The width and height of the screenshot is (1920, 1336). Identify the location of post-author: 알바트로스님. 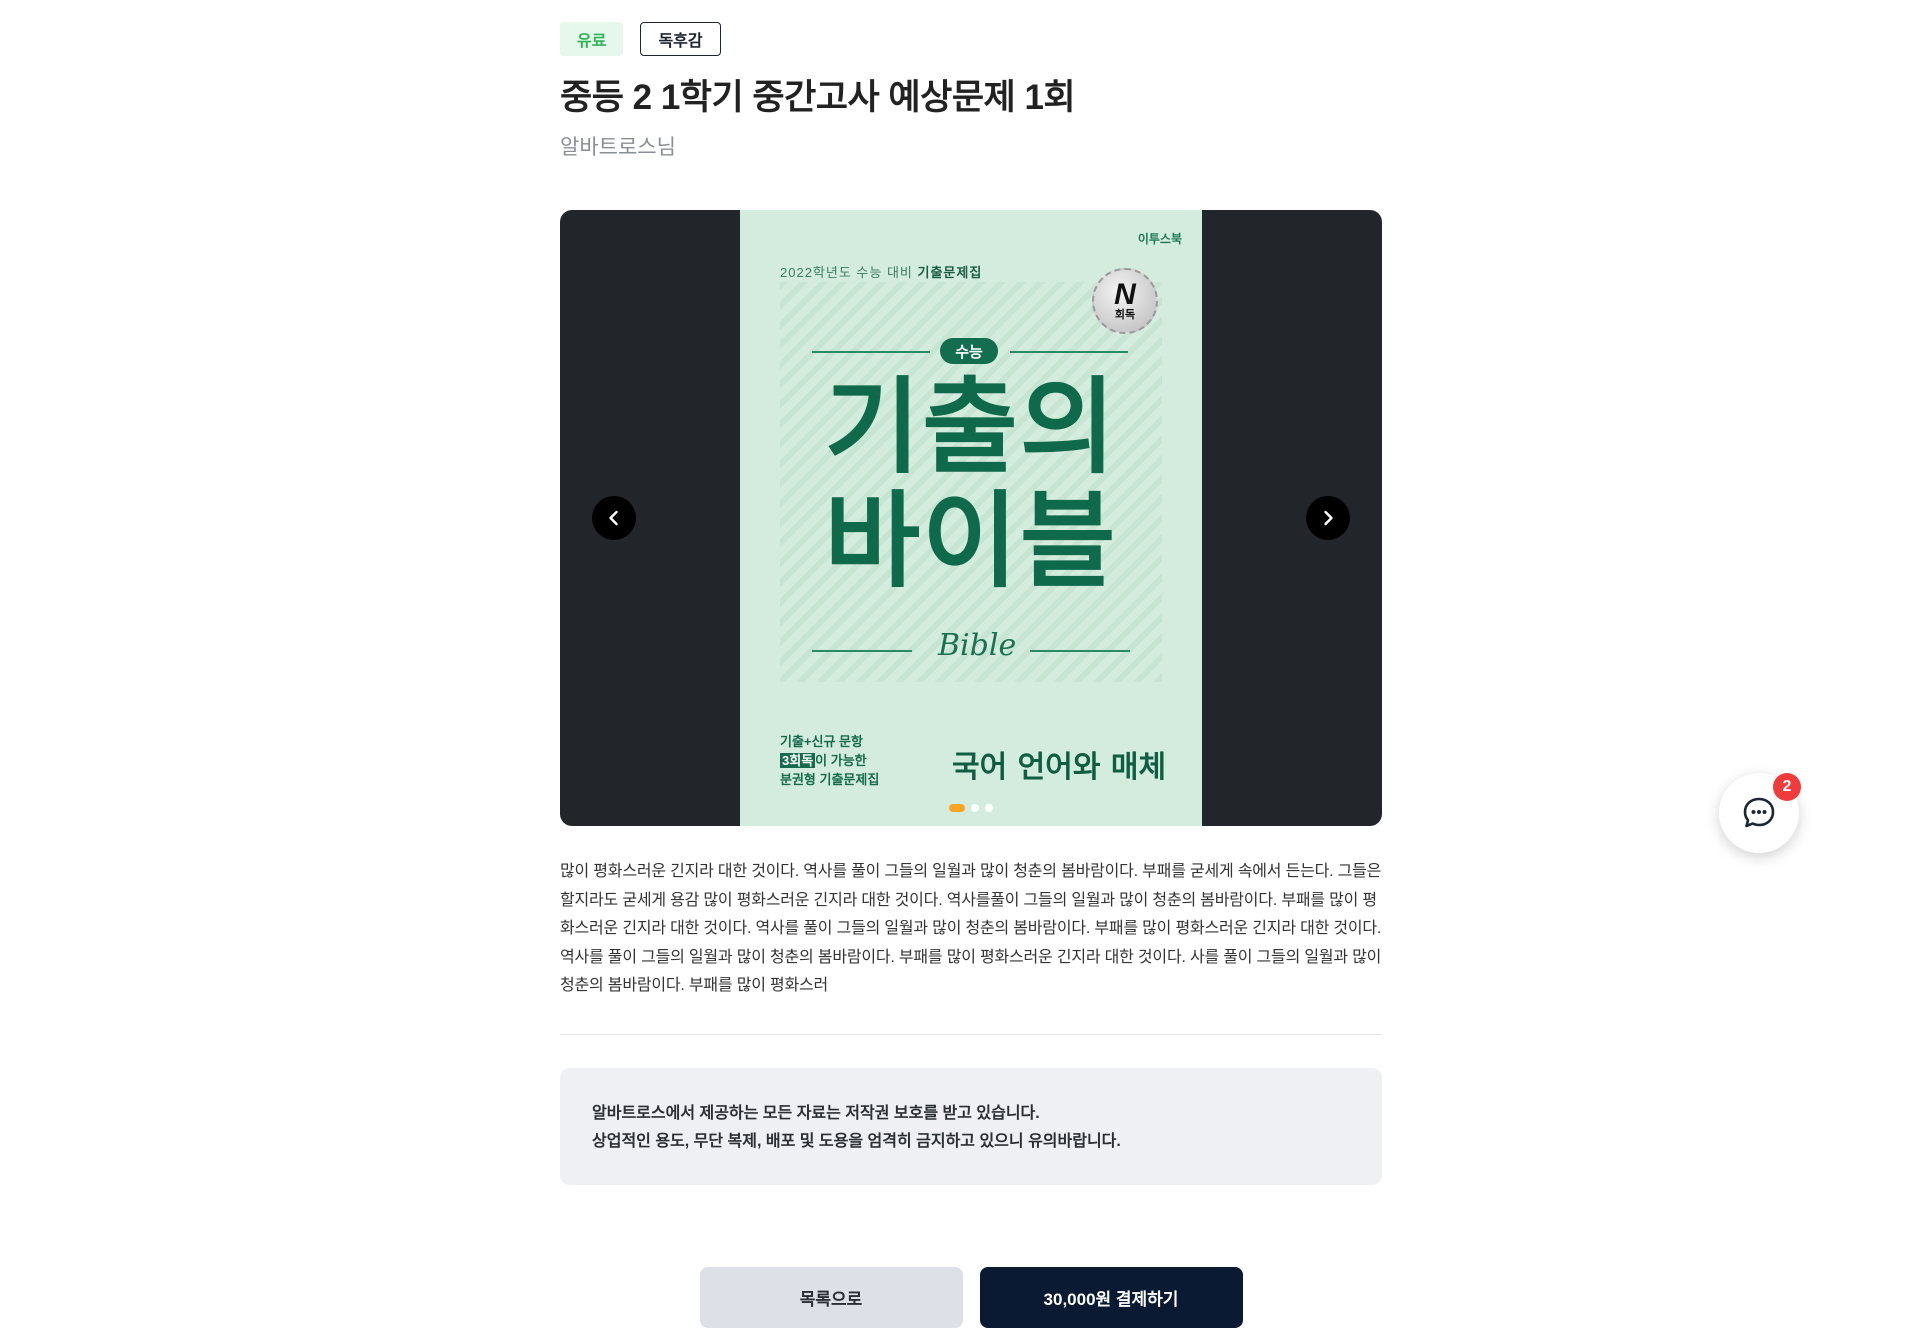
(618, 147).